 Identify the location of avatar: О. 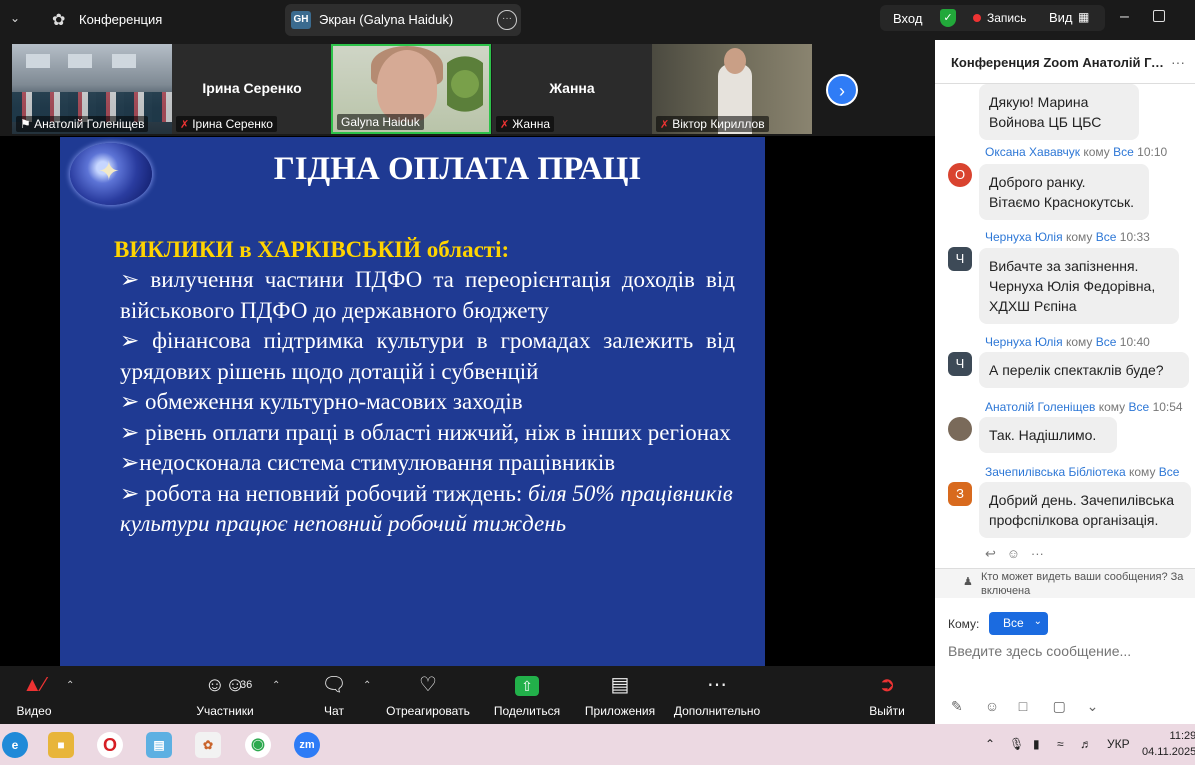
(960, 175).